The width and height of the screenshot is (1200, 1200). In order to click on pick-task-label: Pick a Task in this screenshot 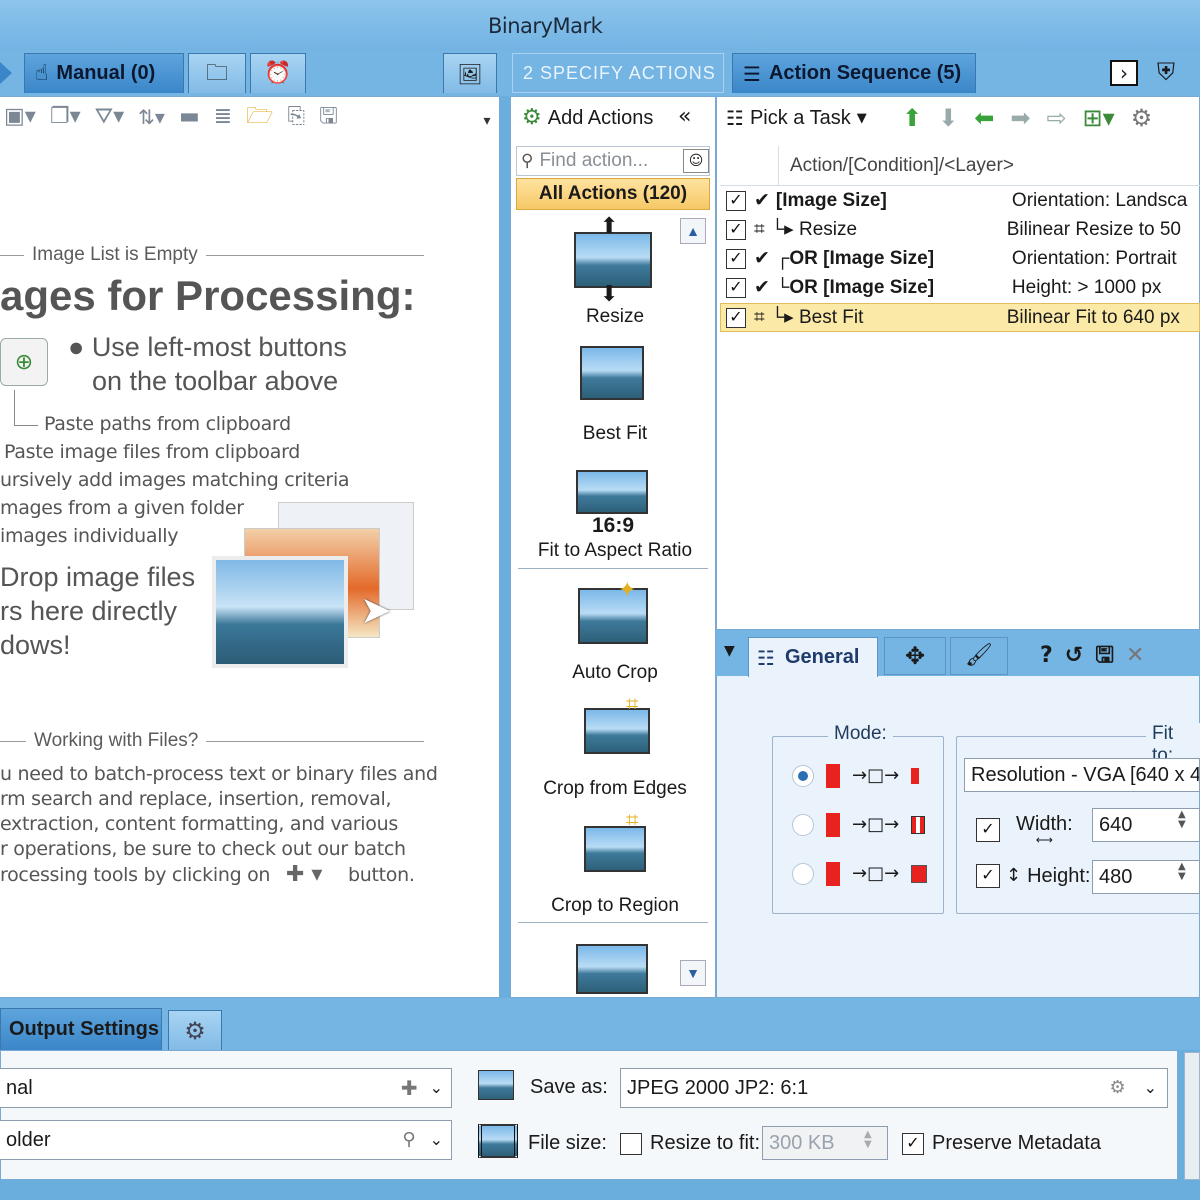, I will do `click(800, 117)`.